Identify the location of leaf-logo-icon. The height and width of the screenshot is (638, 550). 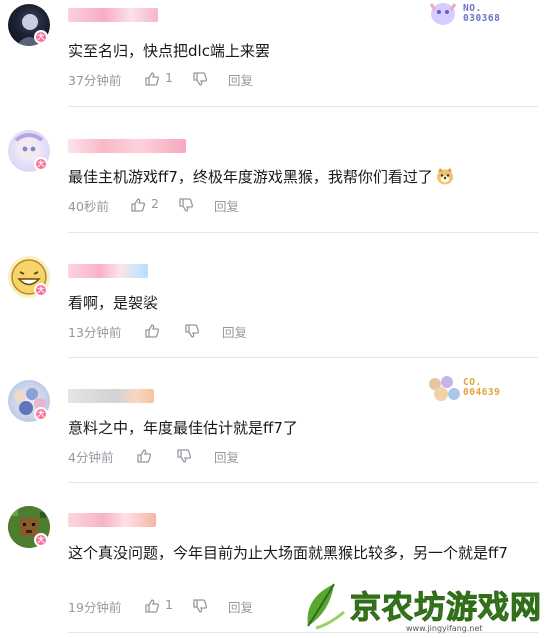
(326, 606).